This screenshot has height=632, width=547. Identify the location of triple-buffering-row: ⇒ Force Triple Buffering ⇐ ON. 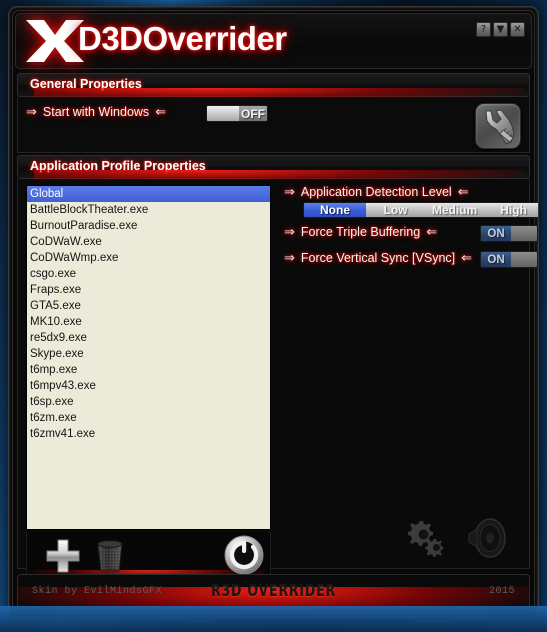
(411, 234).